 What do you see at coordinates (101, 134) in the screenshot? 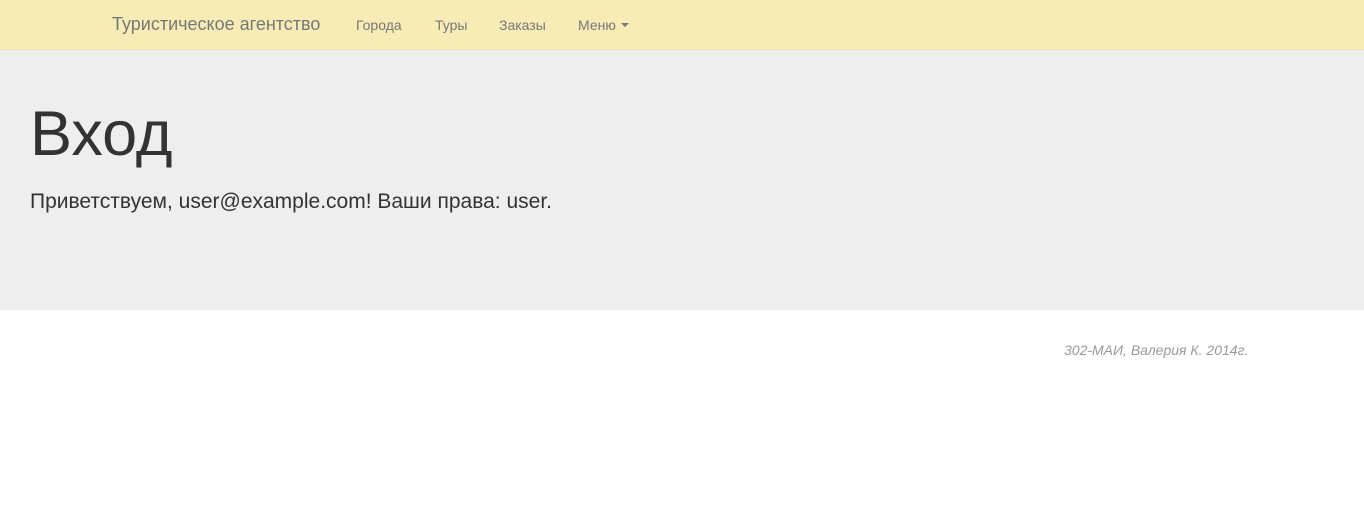
I see `page-title: Вход` at bounding box center [101, 134].